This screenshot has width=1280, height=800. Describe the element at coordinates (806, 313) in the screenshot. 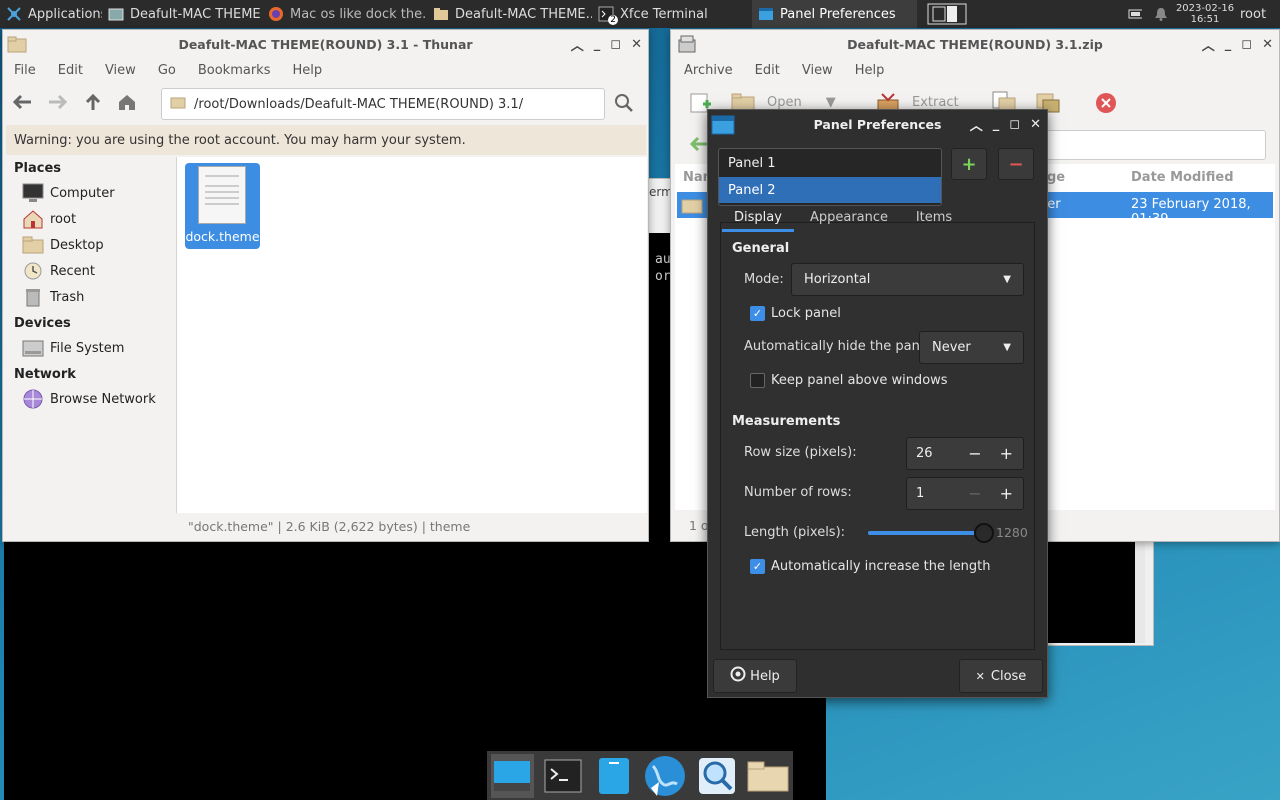

I see `lock-panel-label: Lock panel` at that location.